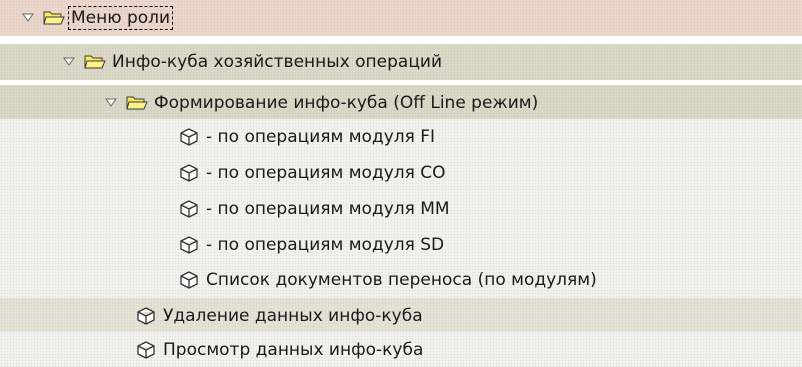  What do you see at coordinates (401, 18) in the screenshot?
I see `tree-node-role-menu: Меню роли` at bounding box center [401, 18].